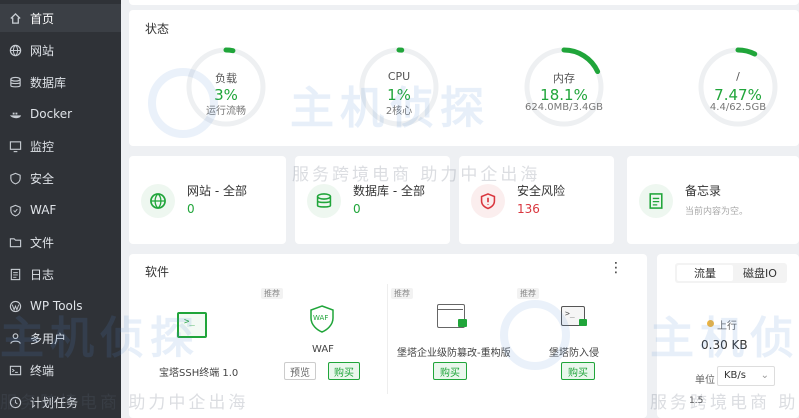 This screenshot has width=799, height=418. What do you see at coordinates (207, 200) in the screenshot?
I see `overview-website: 网站 - 全部 0` at bounding box center [207, 200].